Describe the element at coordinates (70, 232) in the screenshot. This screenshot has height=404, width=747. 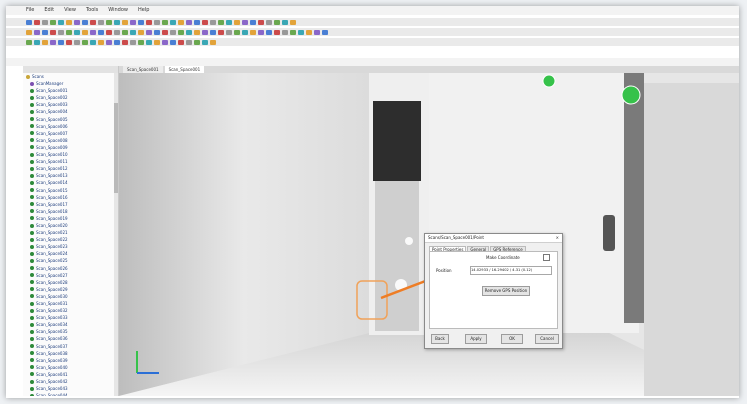
I see `tree-item-scan: Scan_Space021` at that location.